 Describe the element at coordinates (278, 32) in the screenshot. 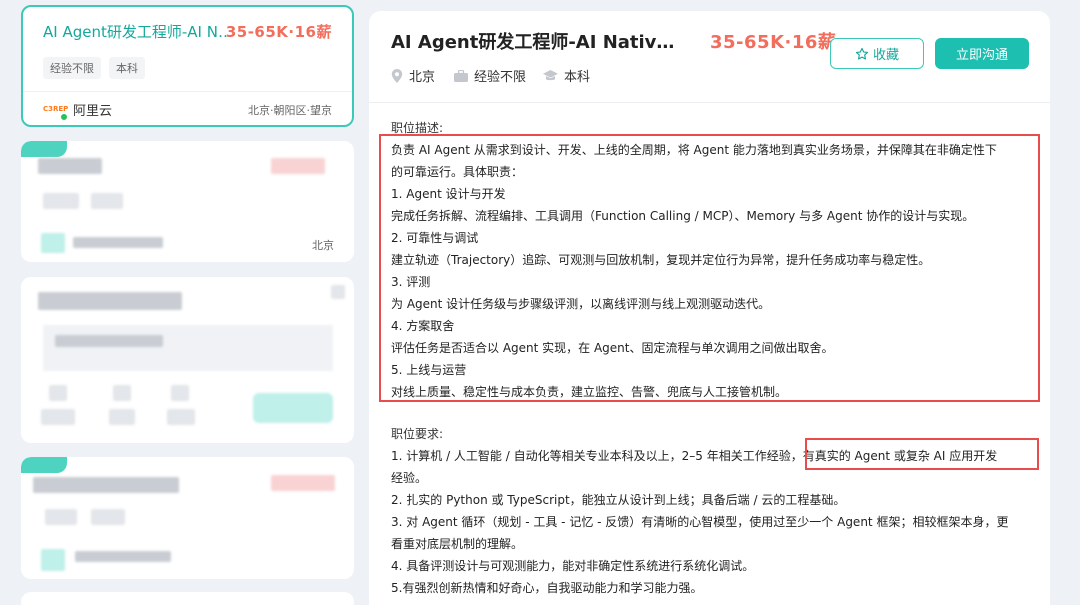

I see `job-card-salary: 35-65K·16薪` at that location.